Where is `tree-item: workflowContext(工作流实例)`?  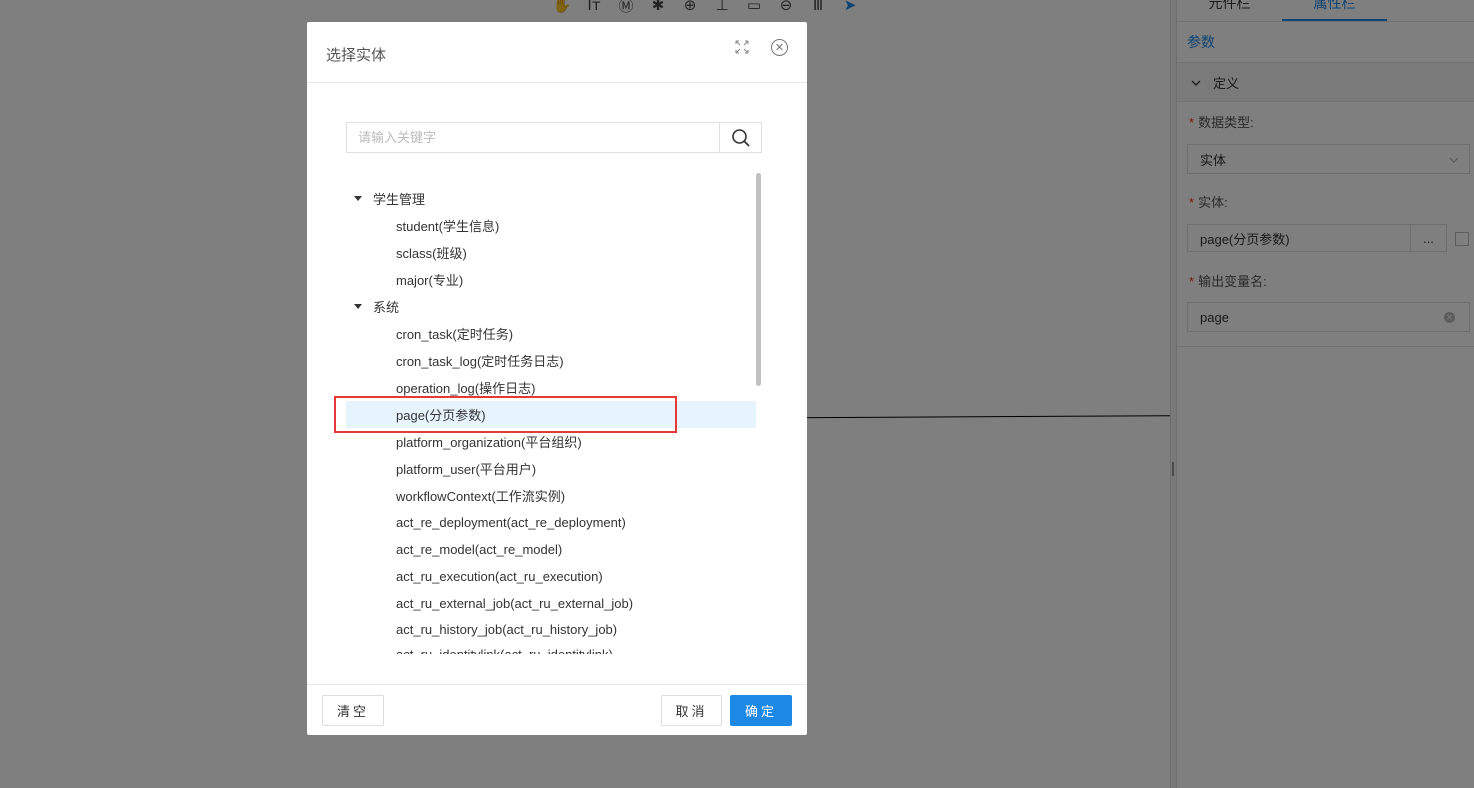
tree-item: workflowContext(工作流实例) is located at coordinates (551, 495).